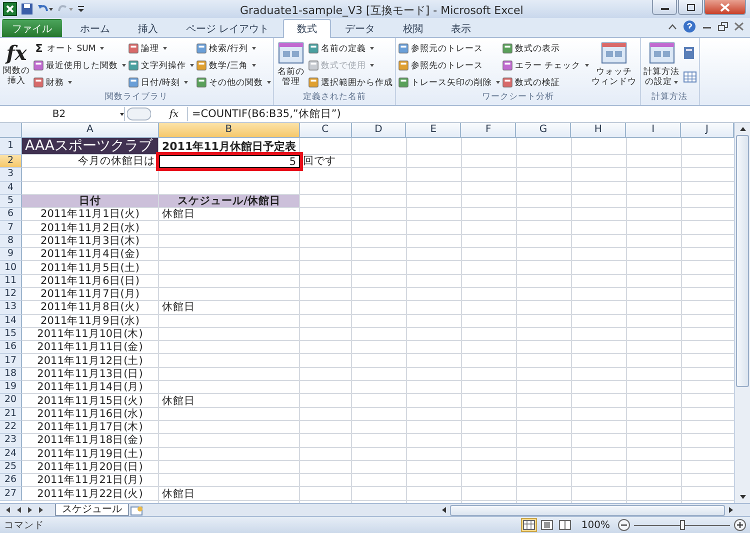 This screenshot has height=533, width=750. What do you see at coordinates (90, 130) in the screenshot?
I see `column-header: A` at bounding box center [90, 130].